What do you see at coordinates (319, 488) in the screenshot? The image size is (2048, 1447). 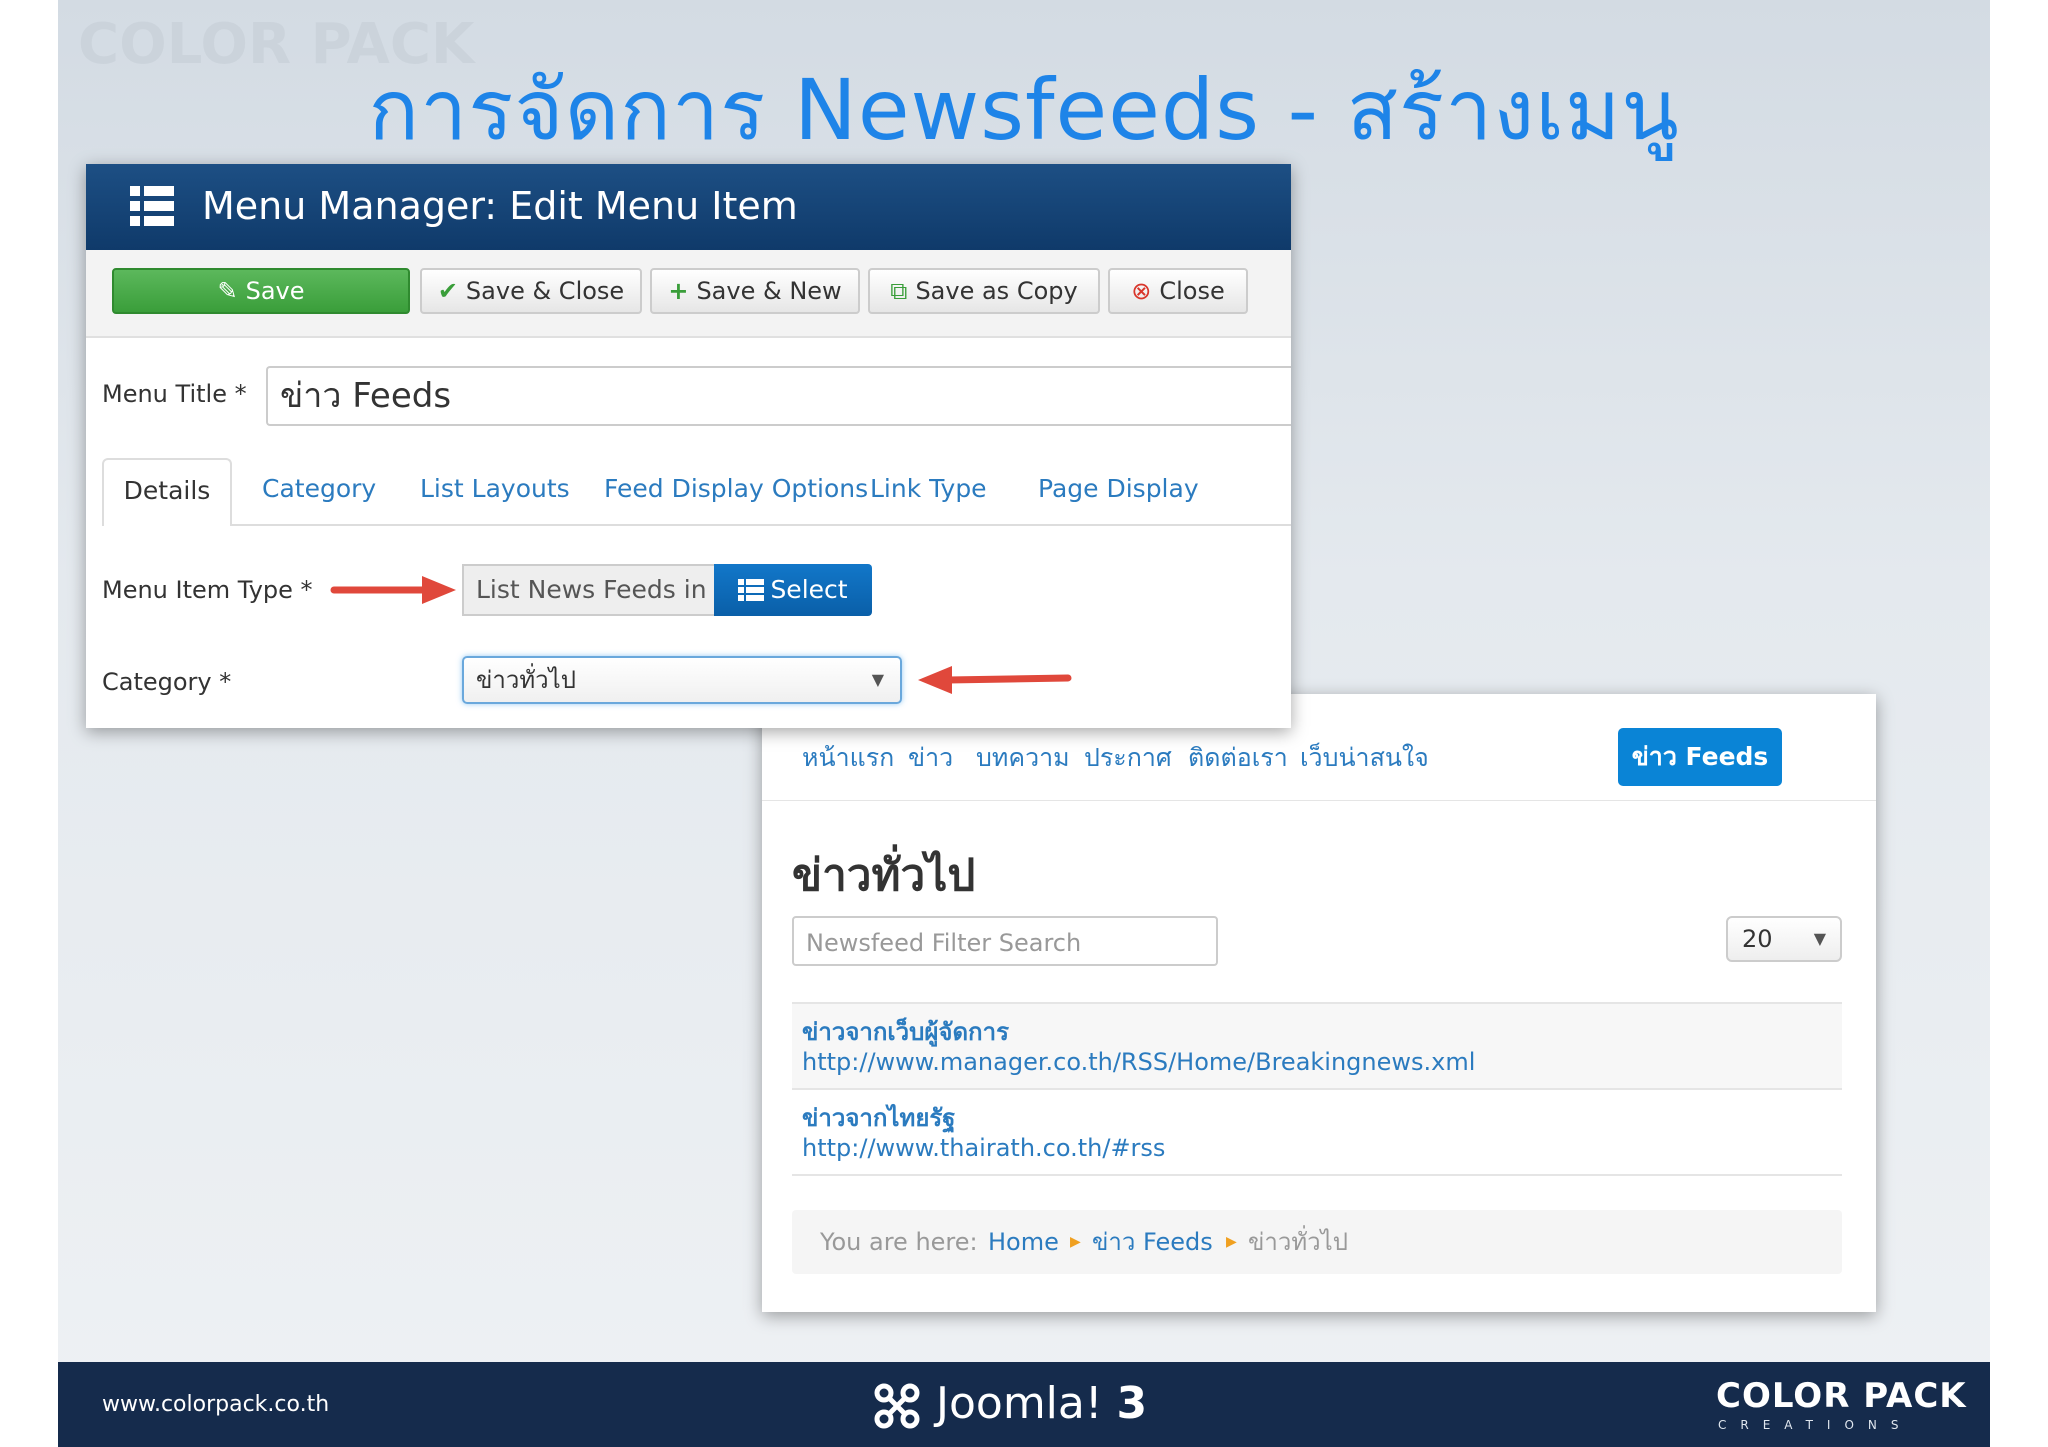 I see `tab-category: Category` at bounding box center [319, 488].